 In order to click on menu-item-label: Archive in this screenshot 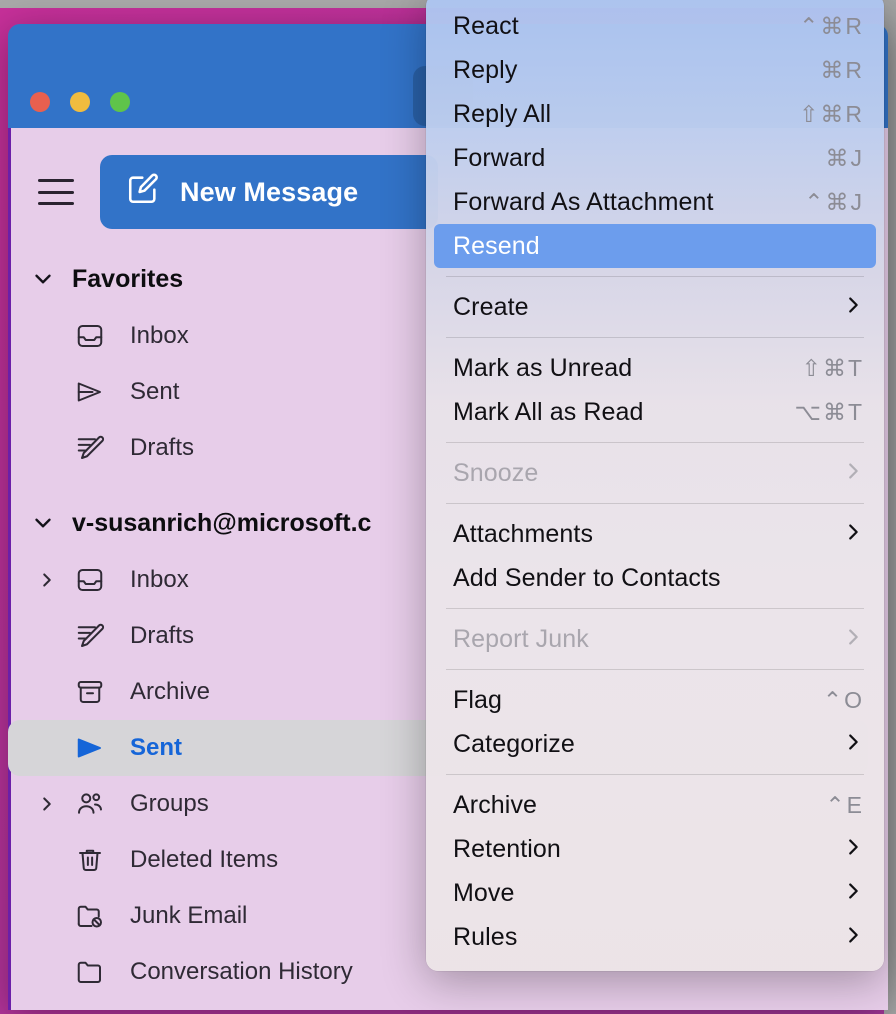, I will do `click(495, 804)`.